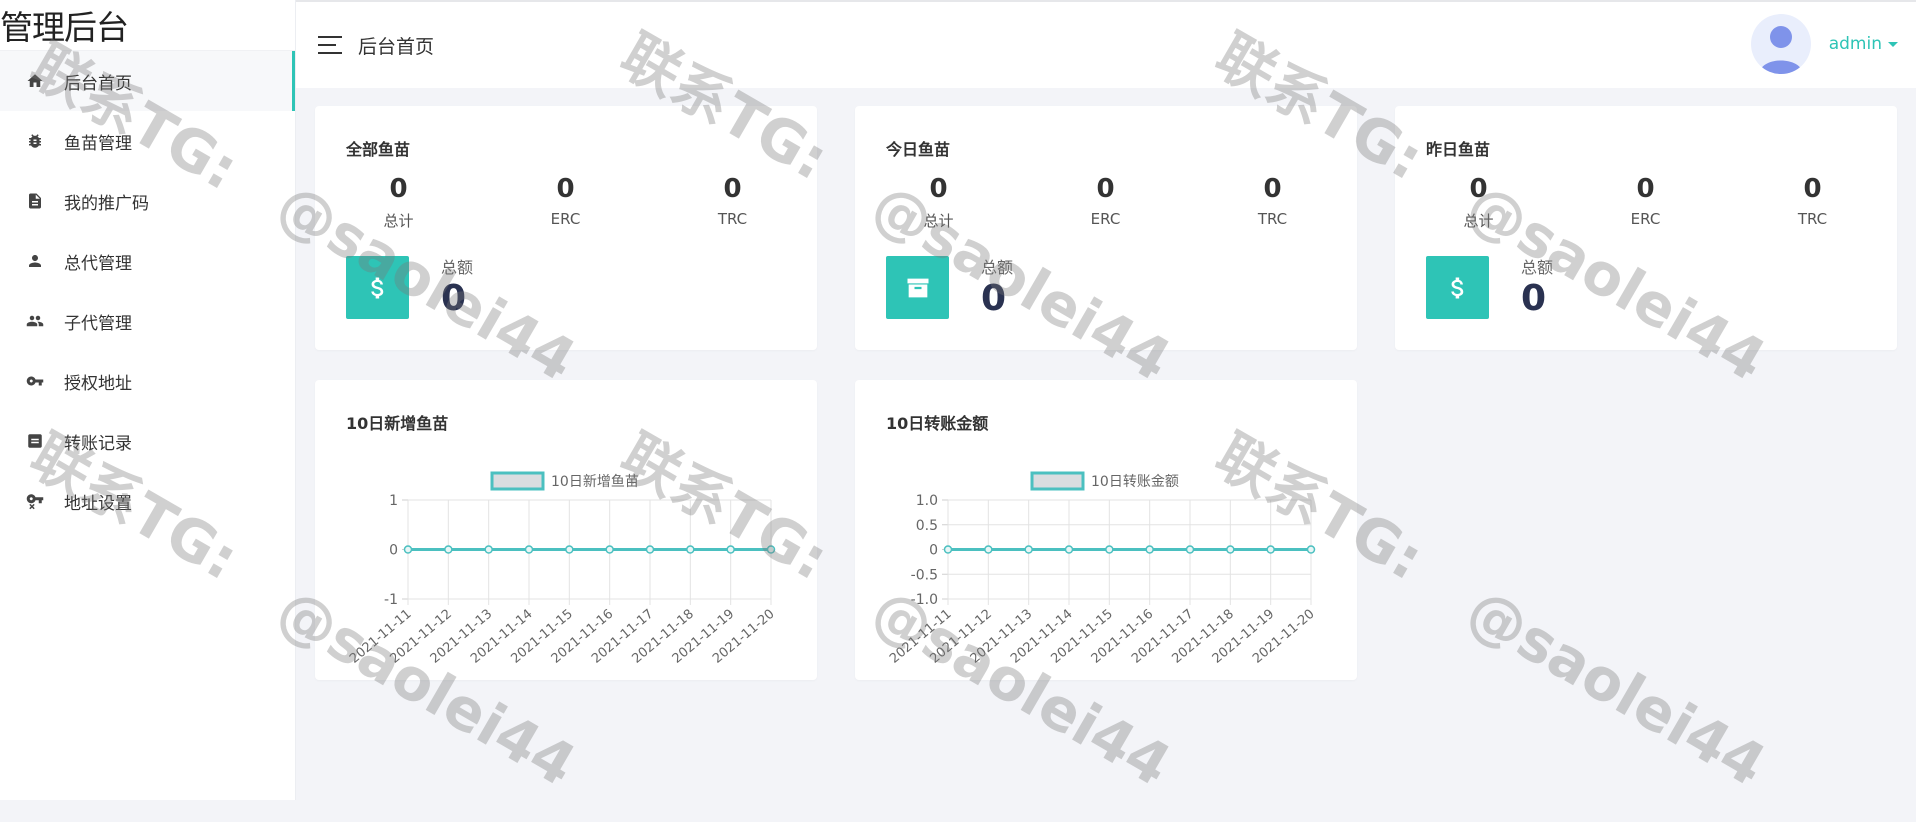 Image resolution: width=1916 pixels, height=822 pixels. Describe the element at coordinates (1780, 44) in the screenshot. I see `avatar` at that location.